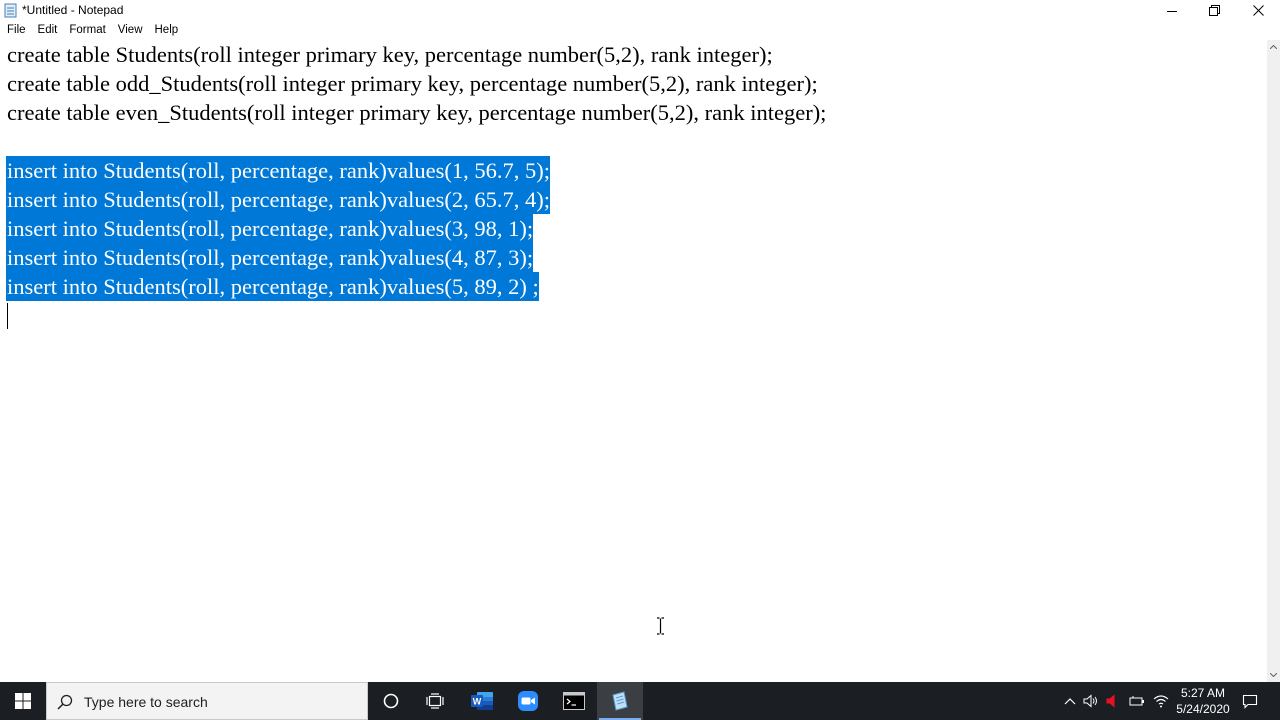 This screenshot has width=1280, height=720. What do you see at coordinates (87, 30) in the screenshot?
I see `menu-format: Format` at bounding box center [87, 30].